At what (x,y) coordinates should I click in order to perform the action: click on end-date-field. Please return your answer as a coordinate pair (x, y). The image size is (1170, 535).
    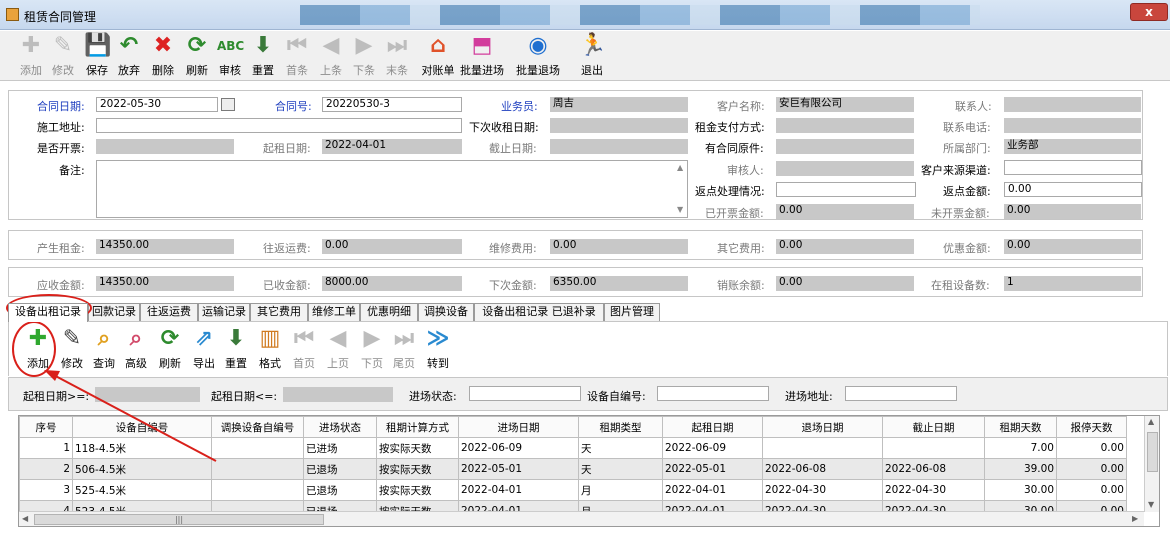
    Looking at the image, I should click on (619, 146).